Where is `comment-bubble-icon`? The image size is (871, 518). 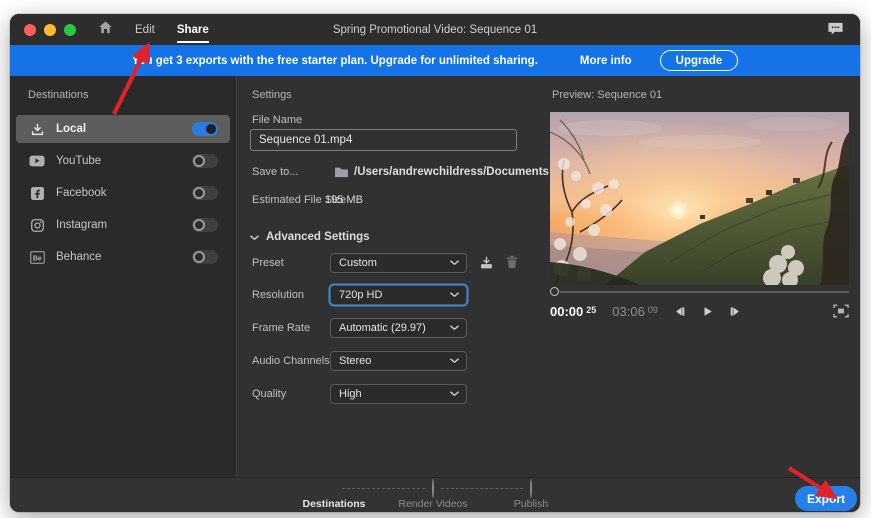 comment-bubble-icon is located at coordinates (835, 31).